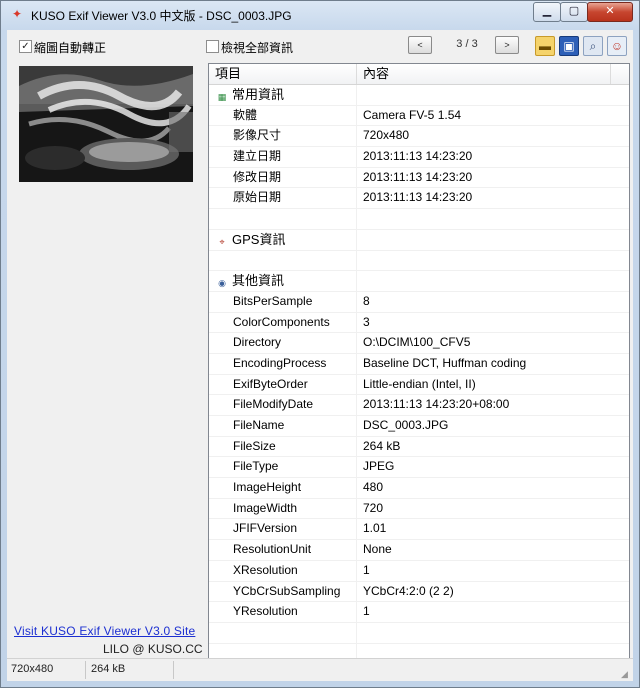 The width and height of the screenshot is (640, 688). What do you see at coordinates (258, 94) in the screenshot?
I see `group-label: 常用資訊` at bounding box center [258, 94].